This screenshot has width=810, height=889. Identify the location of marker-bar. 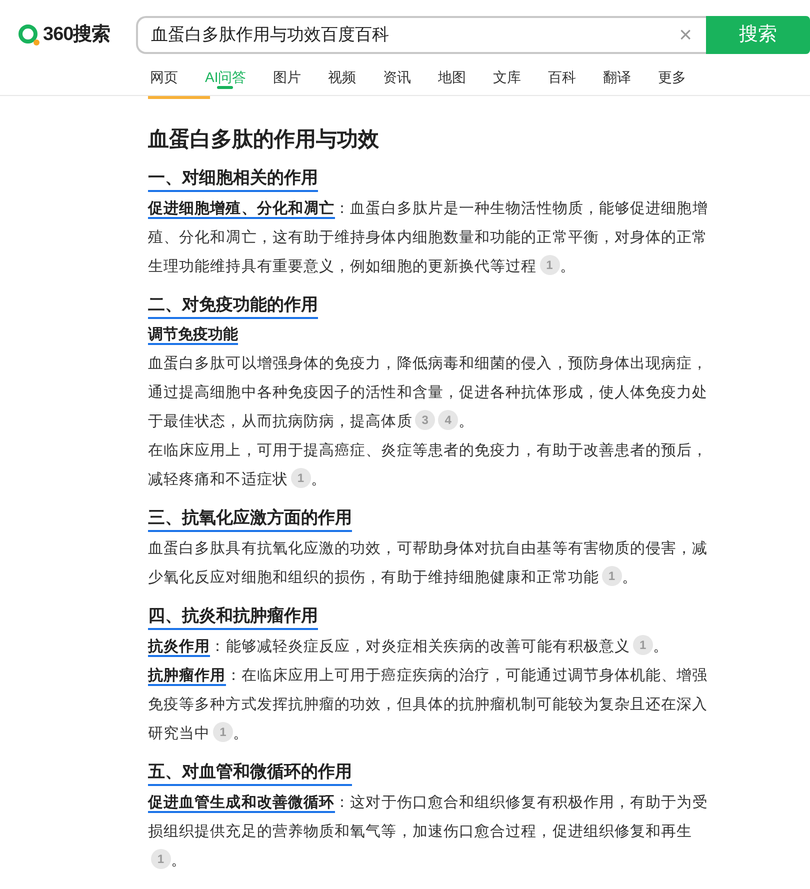
(179, 97).